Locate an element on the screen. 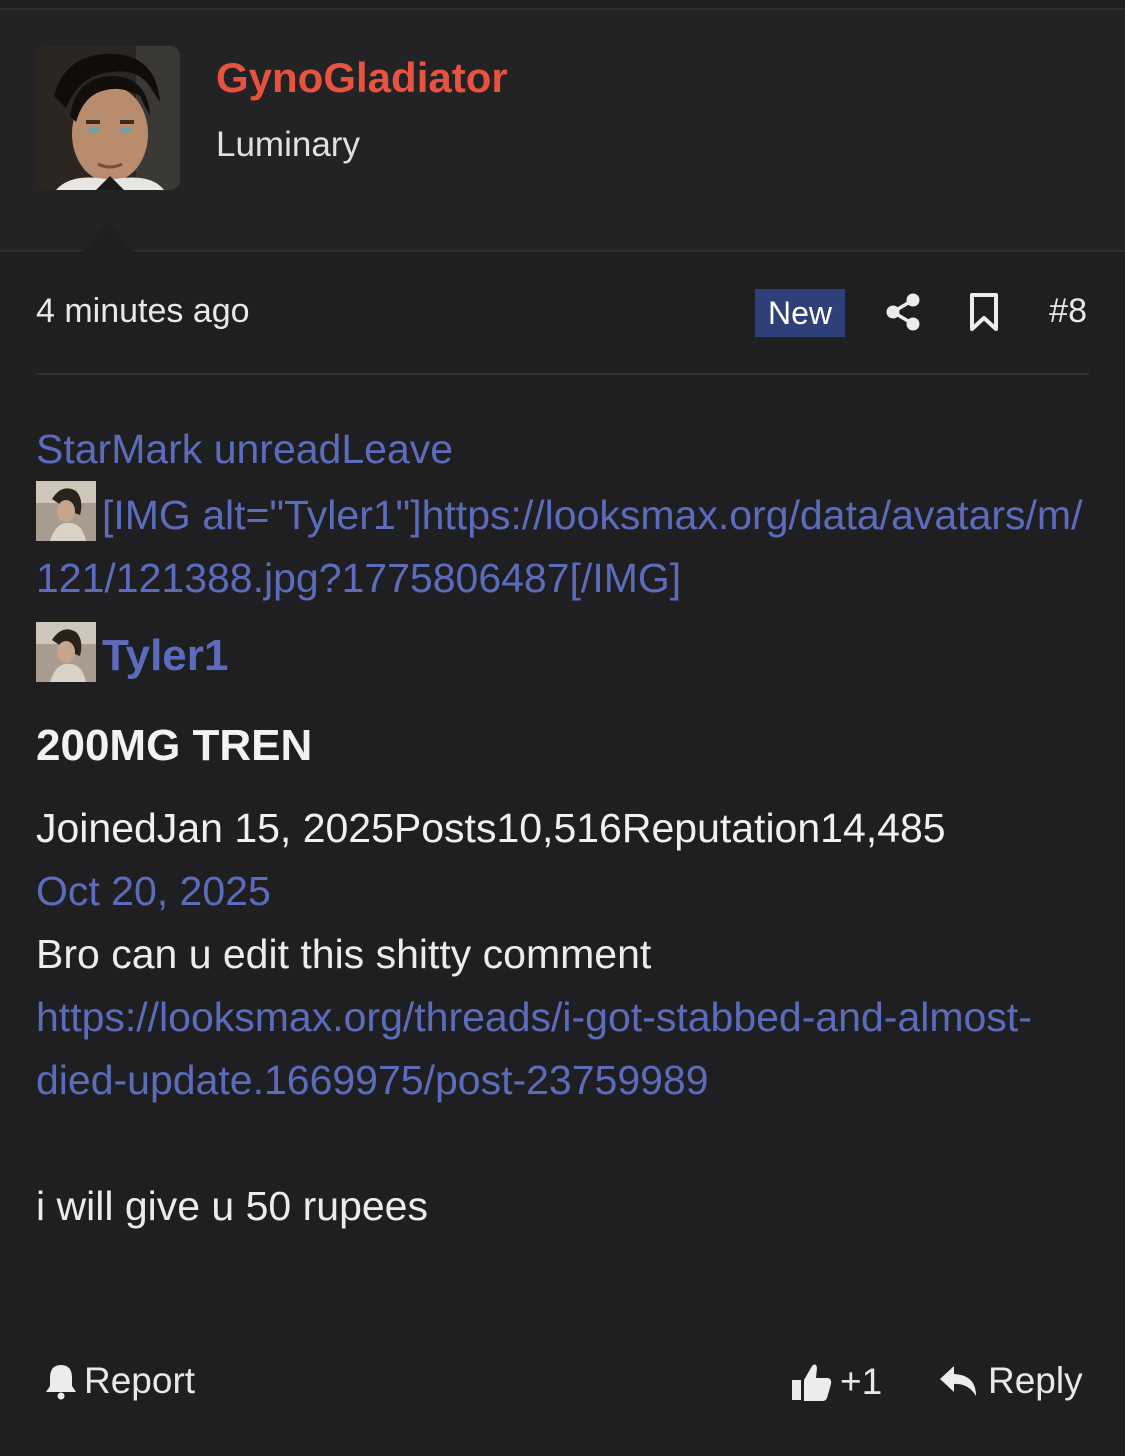  quote-author-avatar is located at coordinates (66, 652).